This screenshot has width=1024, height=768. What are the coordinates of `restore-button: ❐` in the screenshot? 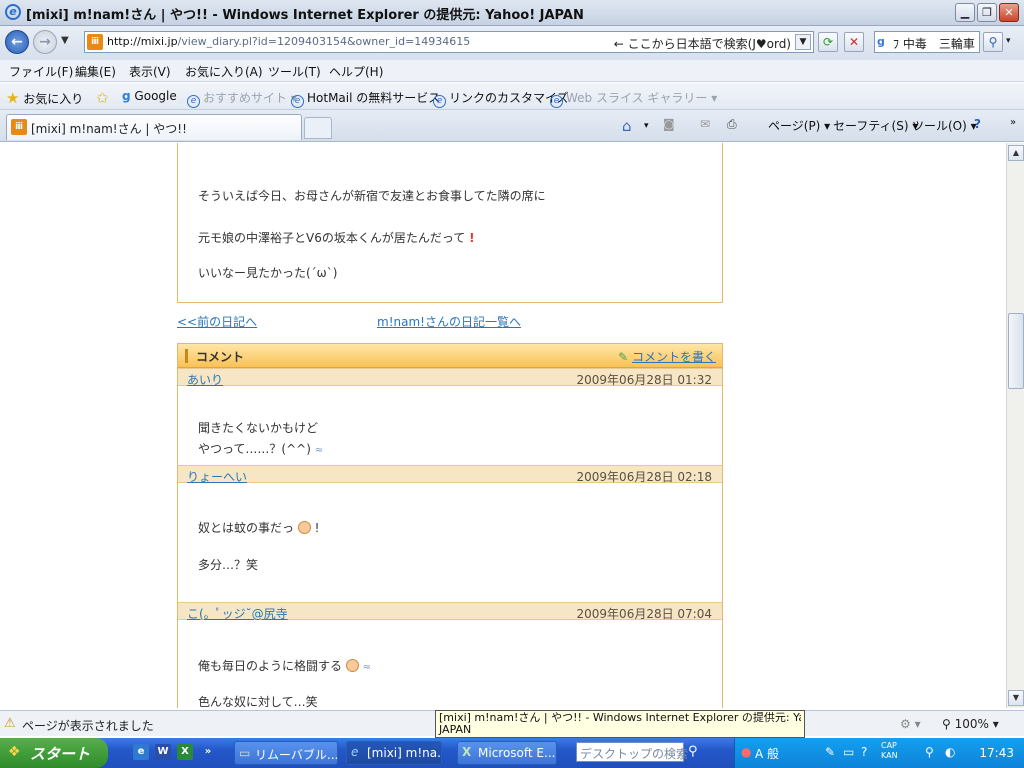 It's located at (987, 12).